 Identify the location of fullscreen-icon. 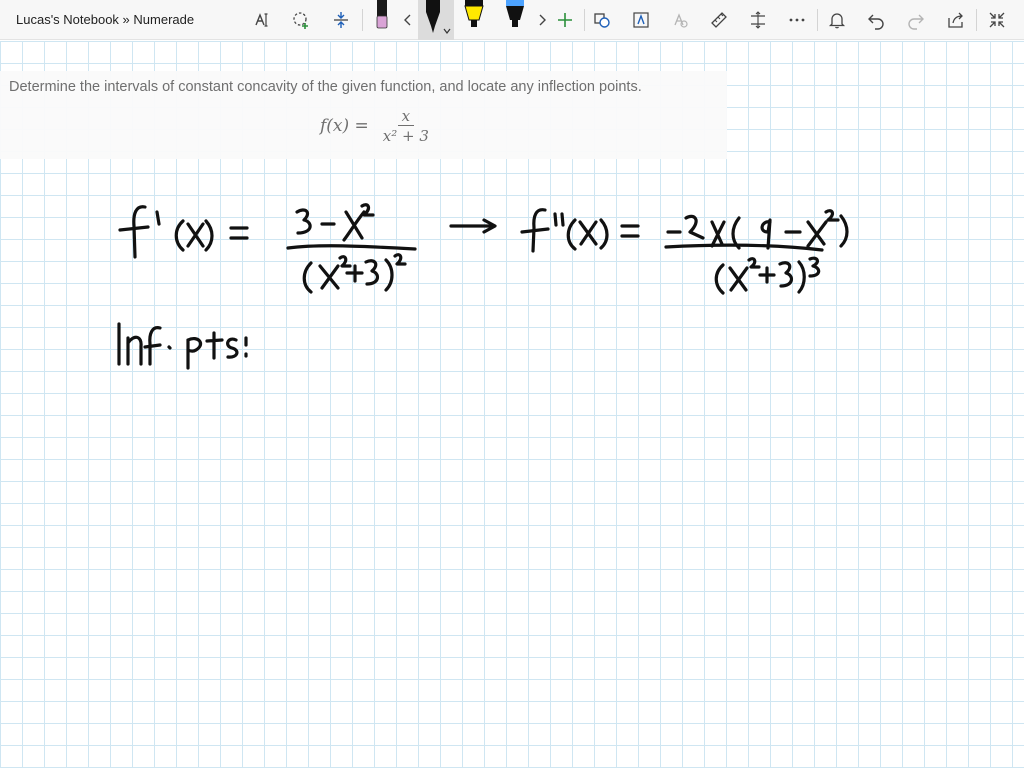
(997, 20).